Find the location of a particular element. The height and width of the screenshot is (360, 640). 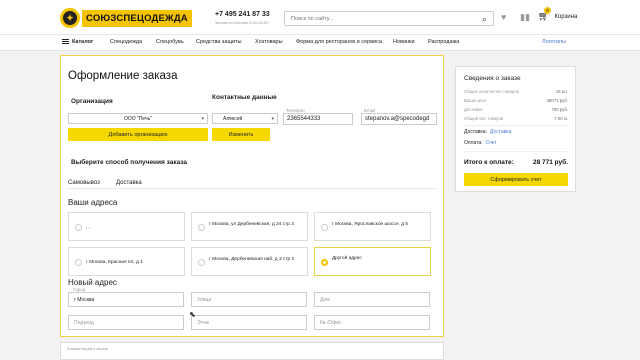

search-box: ⌕ is located at coordinates (389, 18).